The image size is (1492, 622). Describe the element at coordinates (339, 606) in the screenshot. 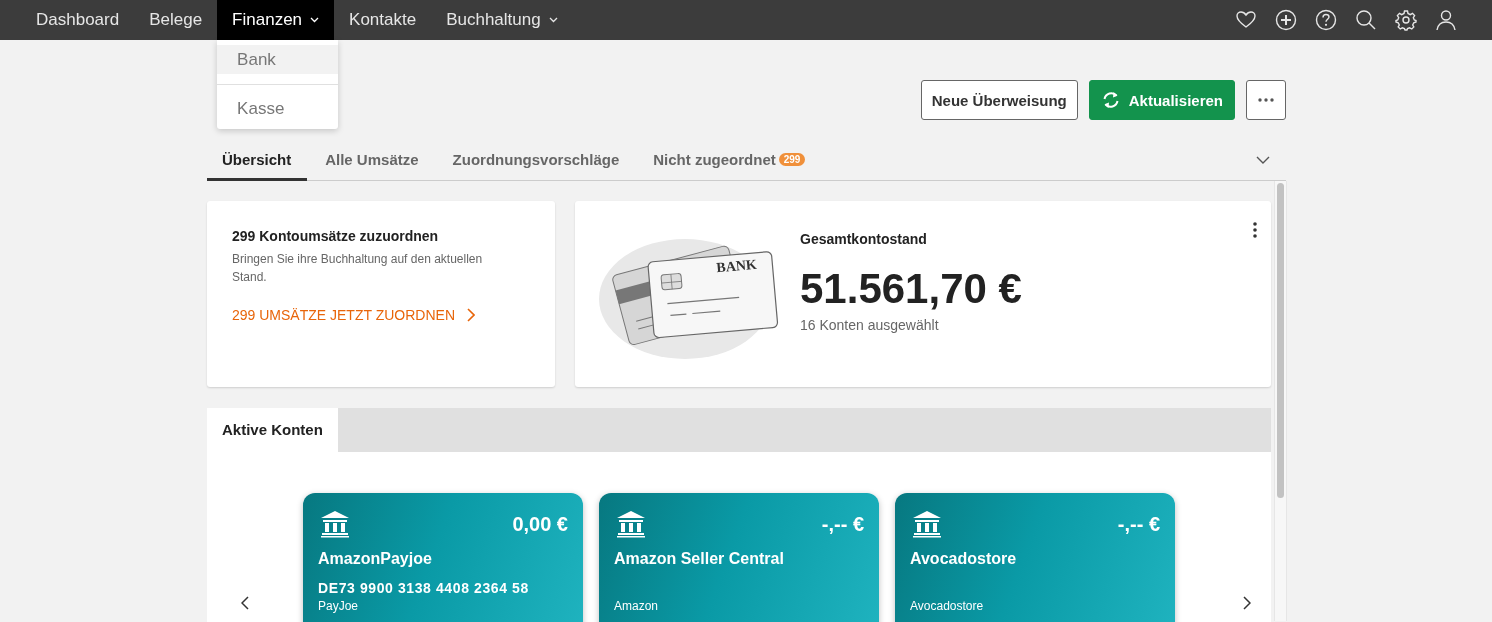

I see `account-provider: PayJoe` at that location.